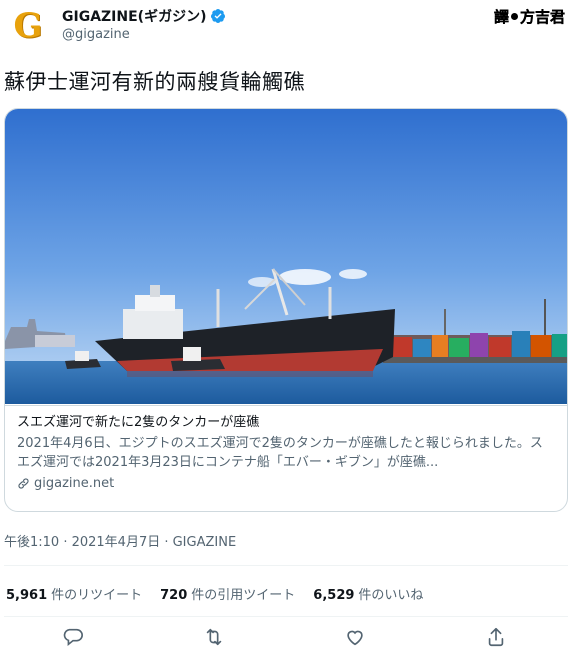 The width and height of the screenshot is (571, 653). I want to click on tweet-header: G GIGAZINE(ギガジン) @gigazine 譯方吉君, so click(285, 28).